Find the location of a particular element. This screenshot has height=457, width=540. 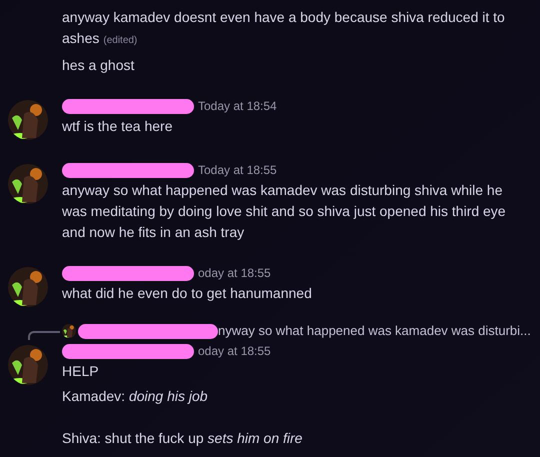

message-text: anyway kamadev doesnt even have a body because shiva reduced it to ashes (edited) is located at coordinates (284, 28).